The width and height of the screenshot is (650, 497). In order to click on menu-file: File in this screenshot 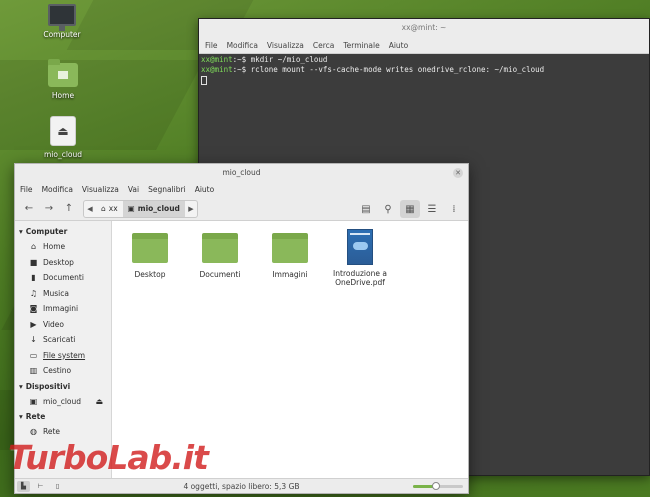, I will do `click(26, 189)`.